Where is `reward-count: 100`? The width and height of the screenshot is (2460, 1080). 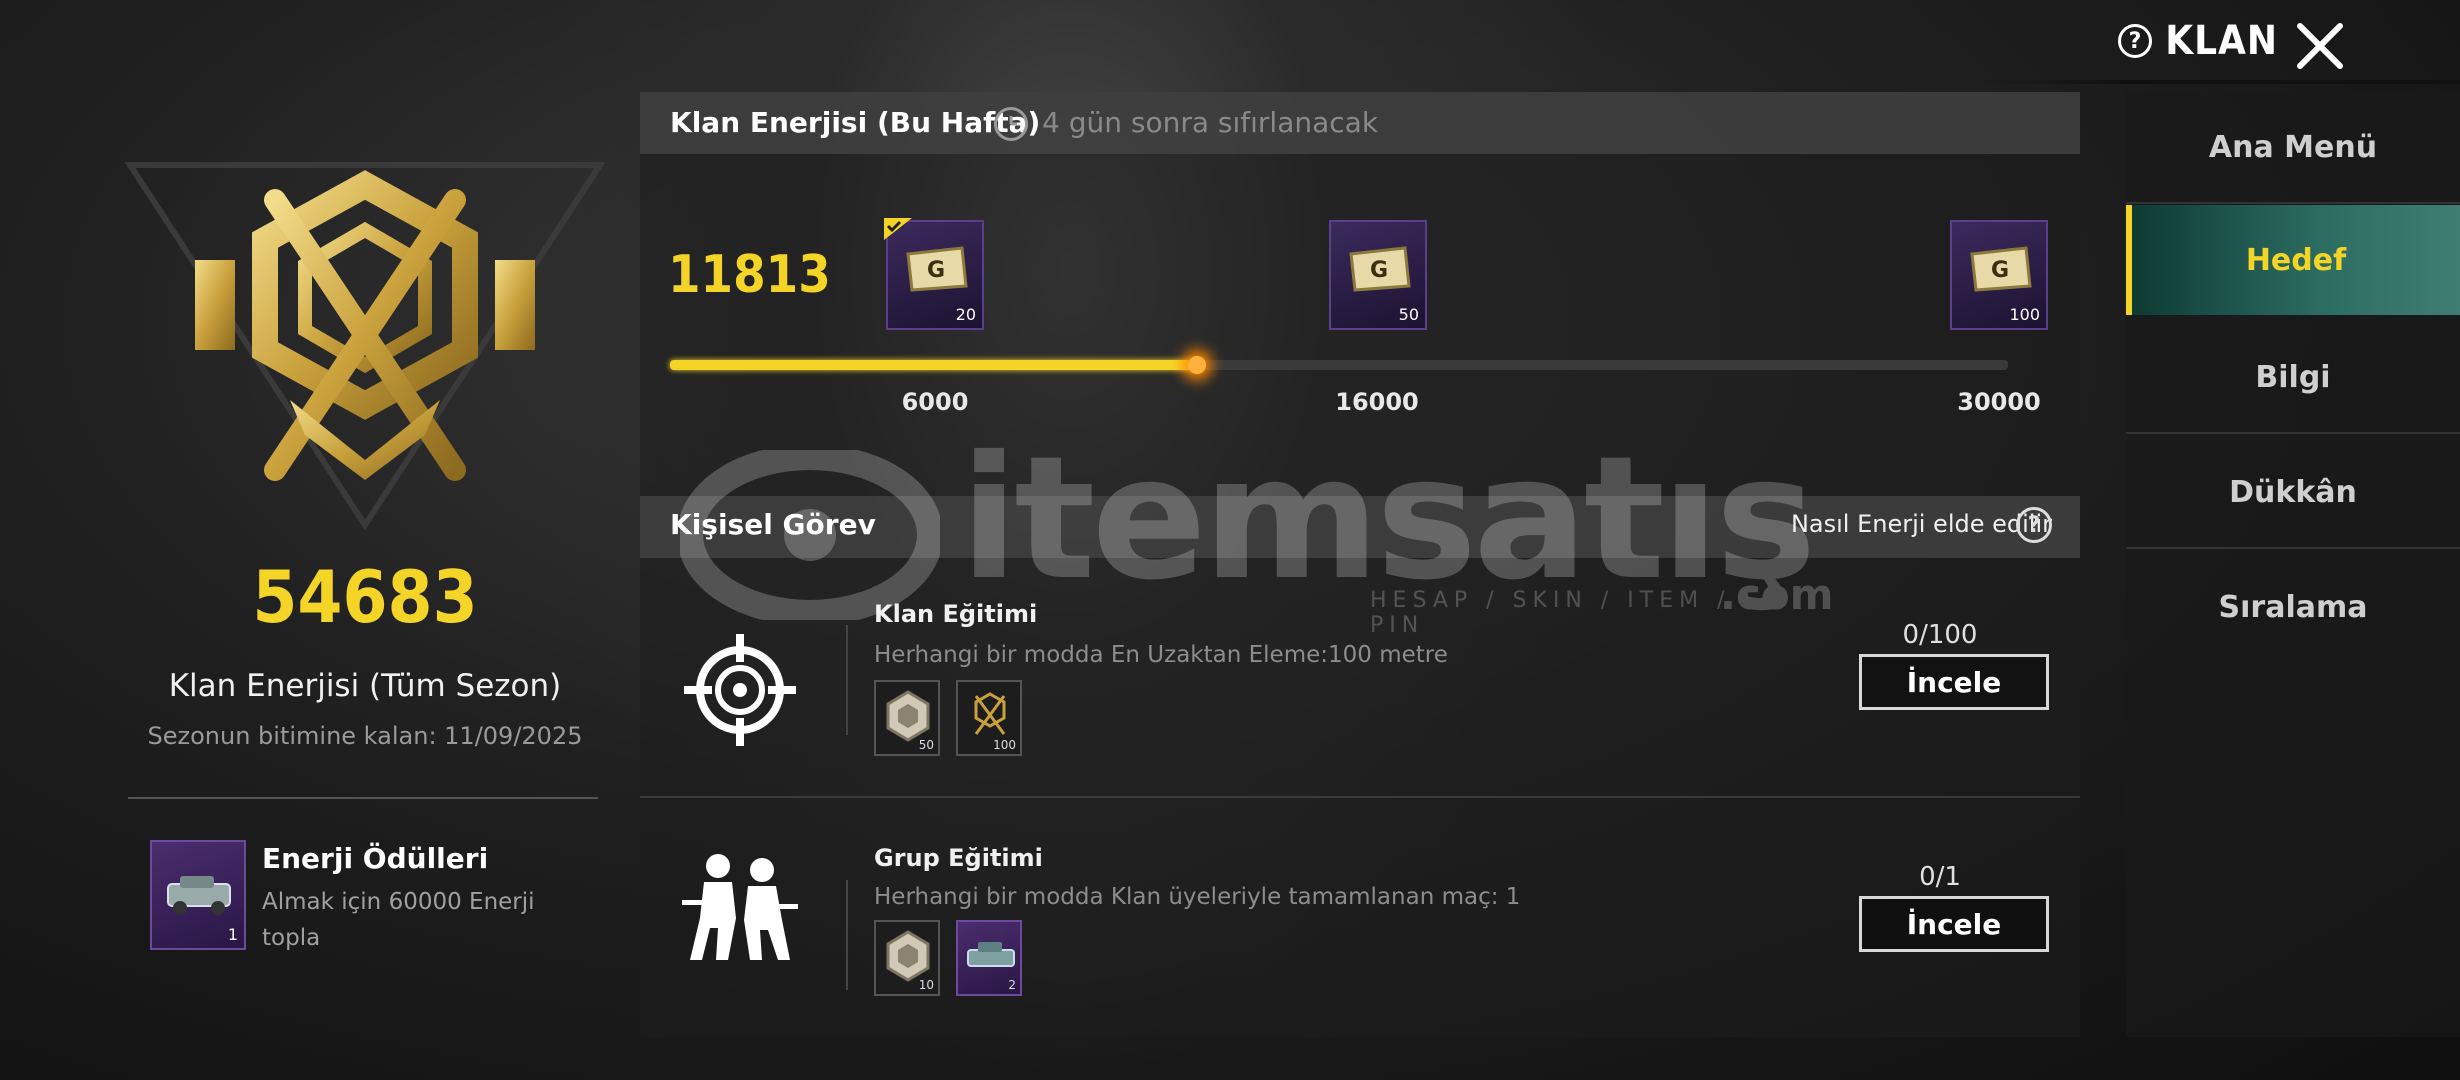
reward-count: 100 is located at coordinates (1004, 745).